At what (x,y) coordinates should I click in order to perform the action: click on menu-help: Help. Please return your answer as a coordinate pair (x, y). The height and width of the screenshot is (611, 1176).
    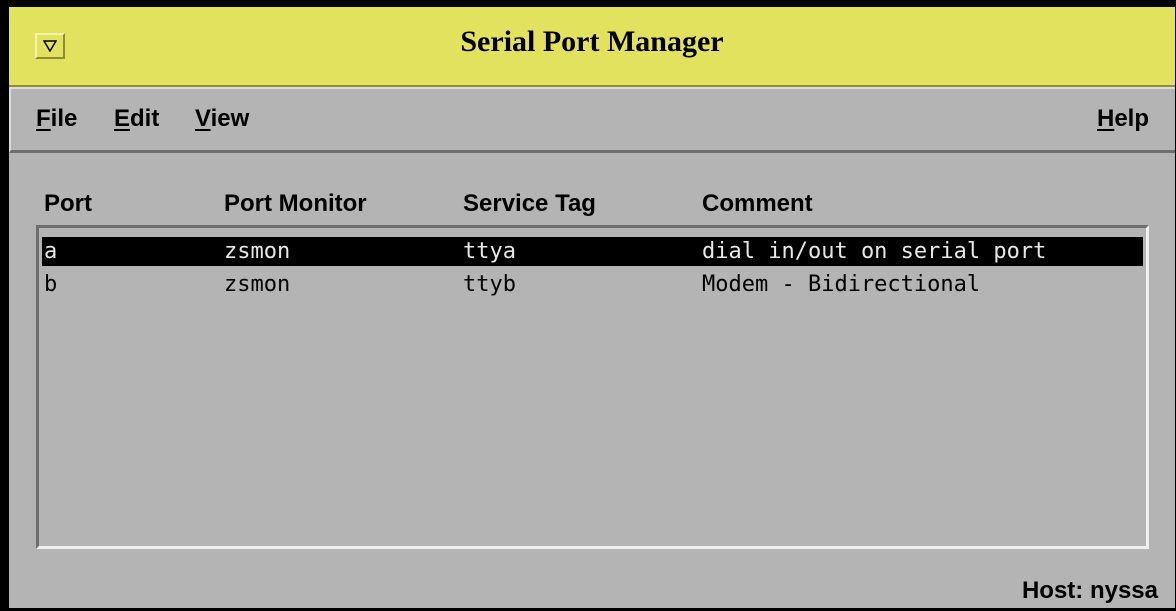
    Looking at the image, I should click on (1123, 119).